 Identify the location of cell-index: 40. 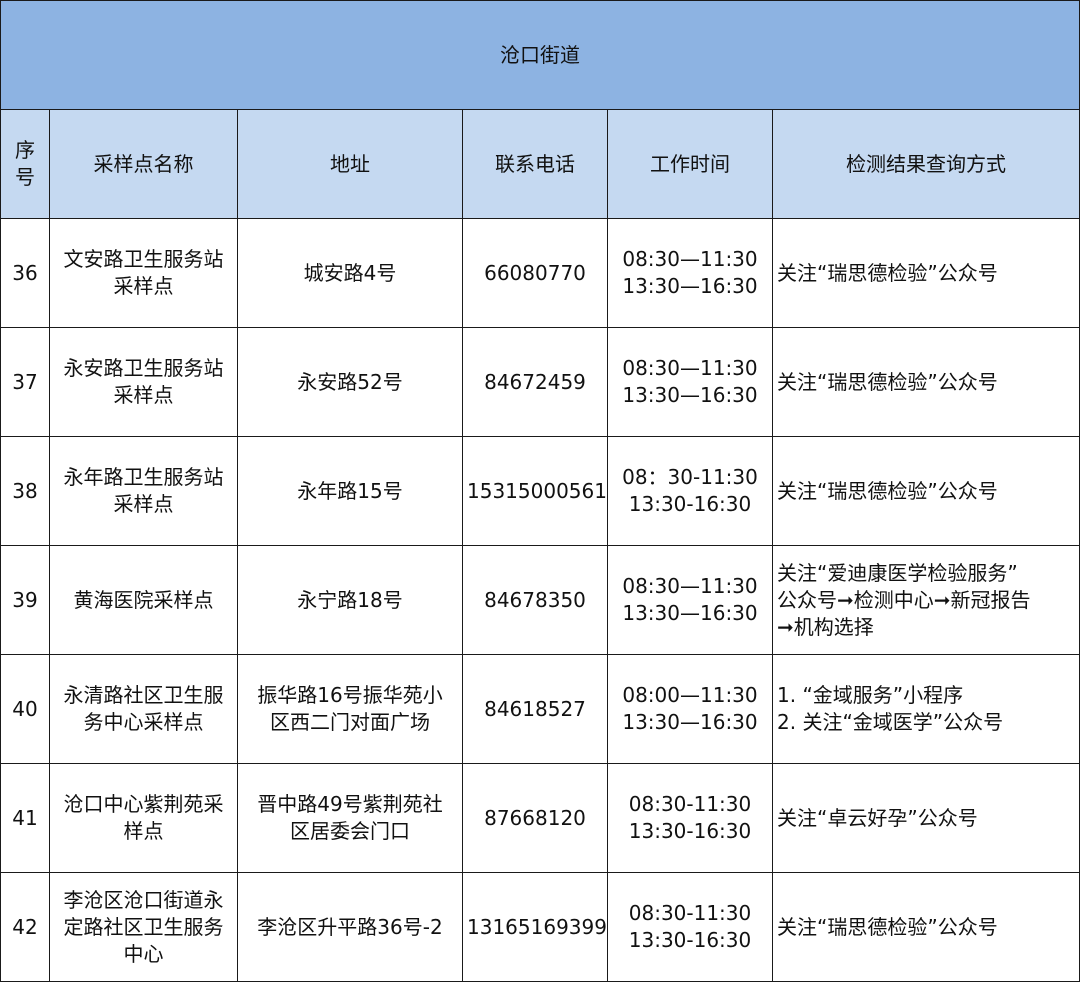
(25, 709).